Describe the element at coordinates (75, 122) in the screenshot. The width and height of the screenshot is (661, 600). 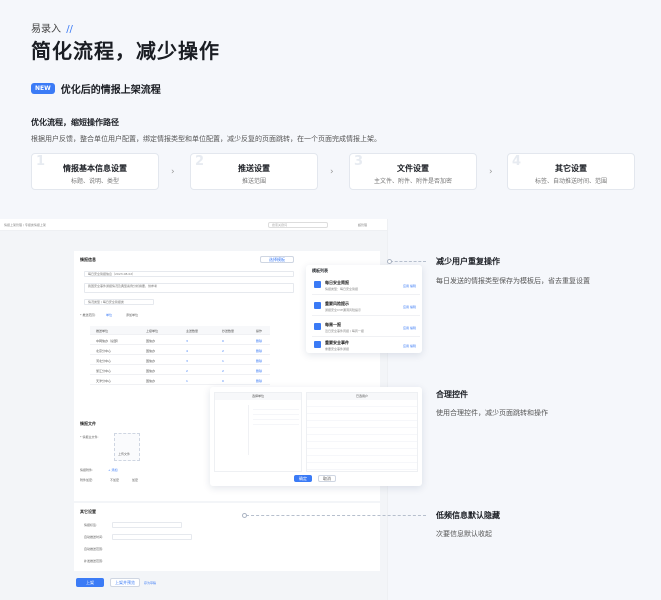
I see `section-title: 优化流程，缩短操作路径` at that location.